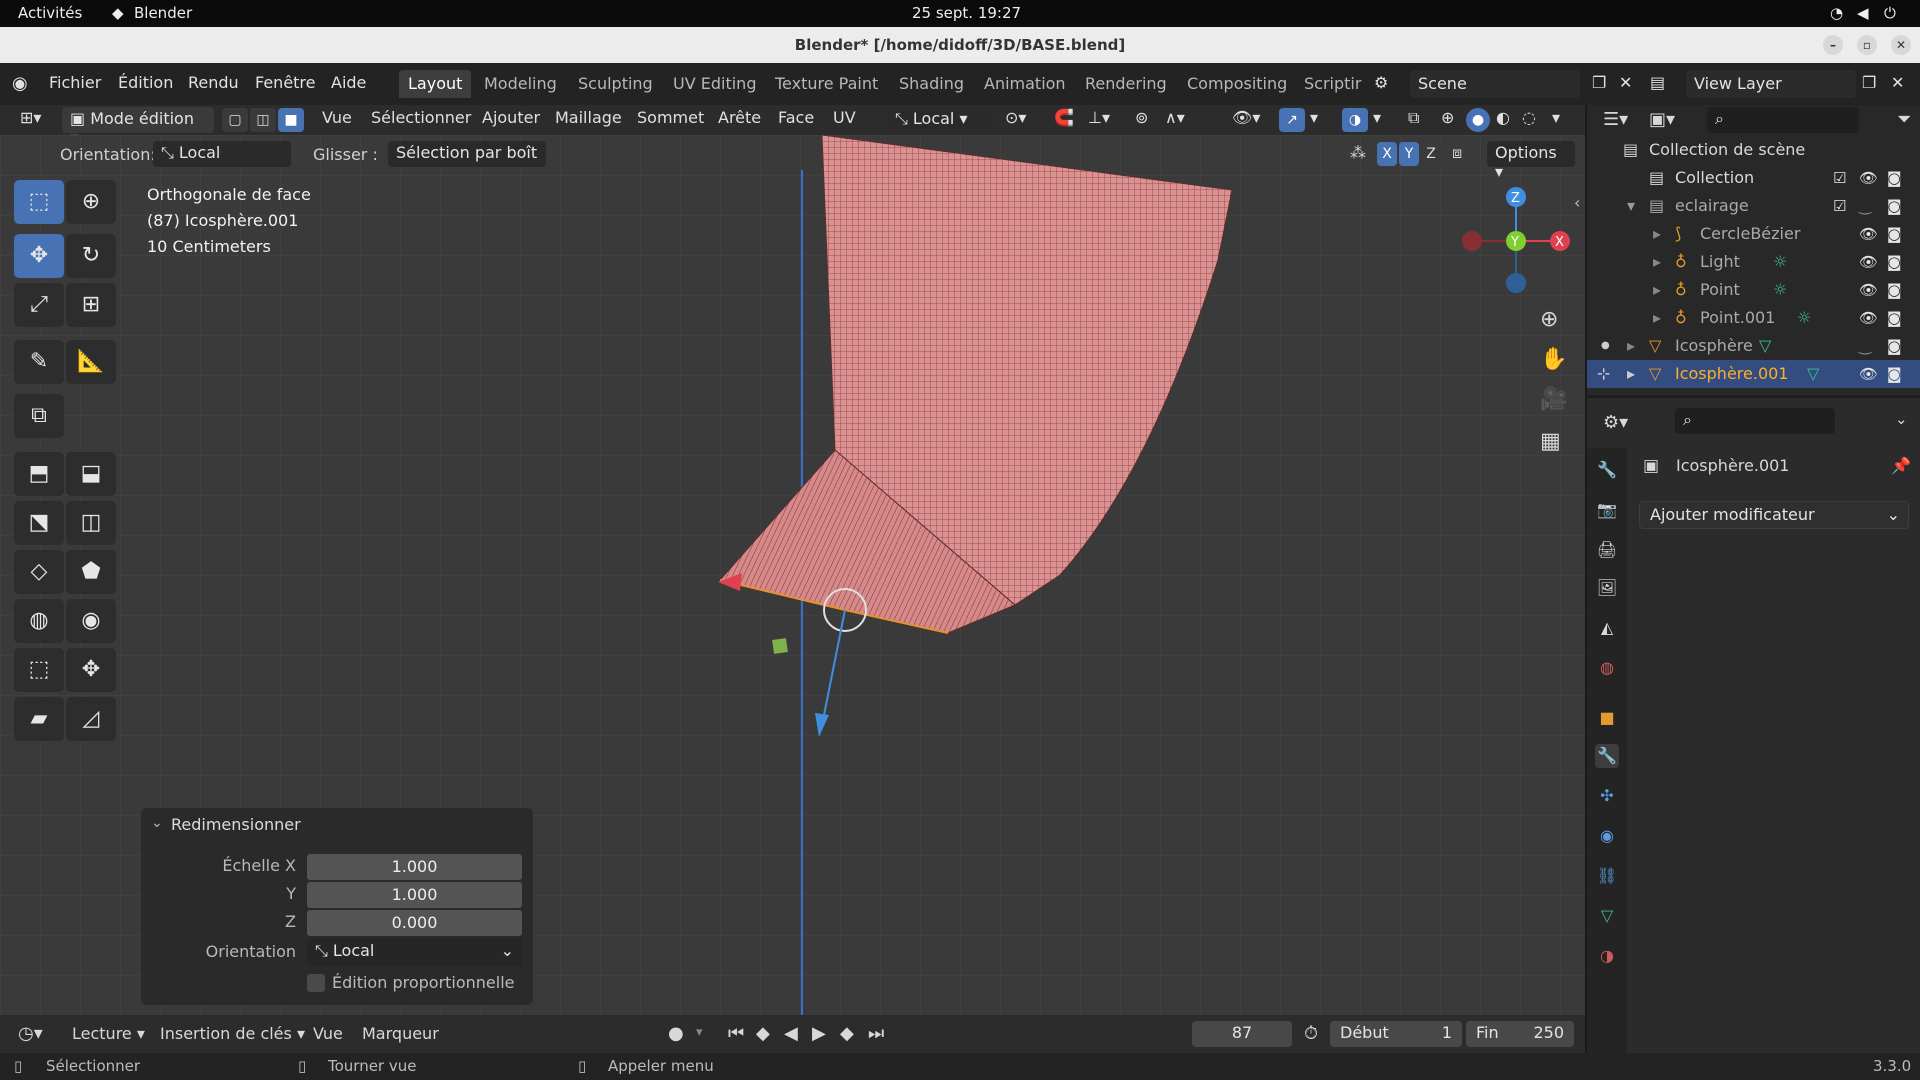 This screenshot has width=1920, height=1080. Describe the element at coordinates (236, 824) in the screenshot. I see `redo-panel-title: Redimensionner` at that location.